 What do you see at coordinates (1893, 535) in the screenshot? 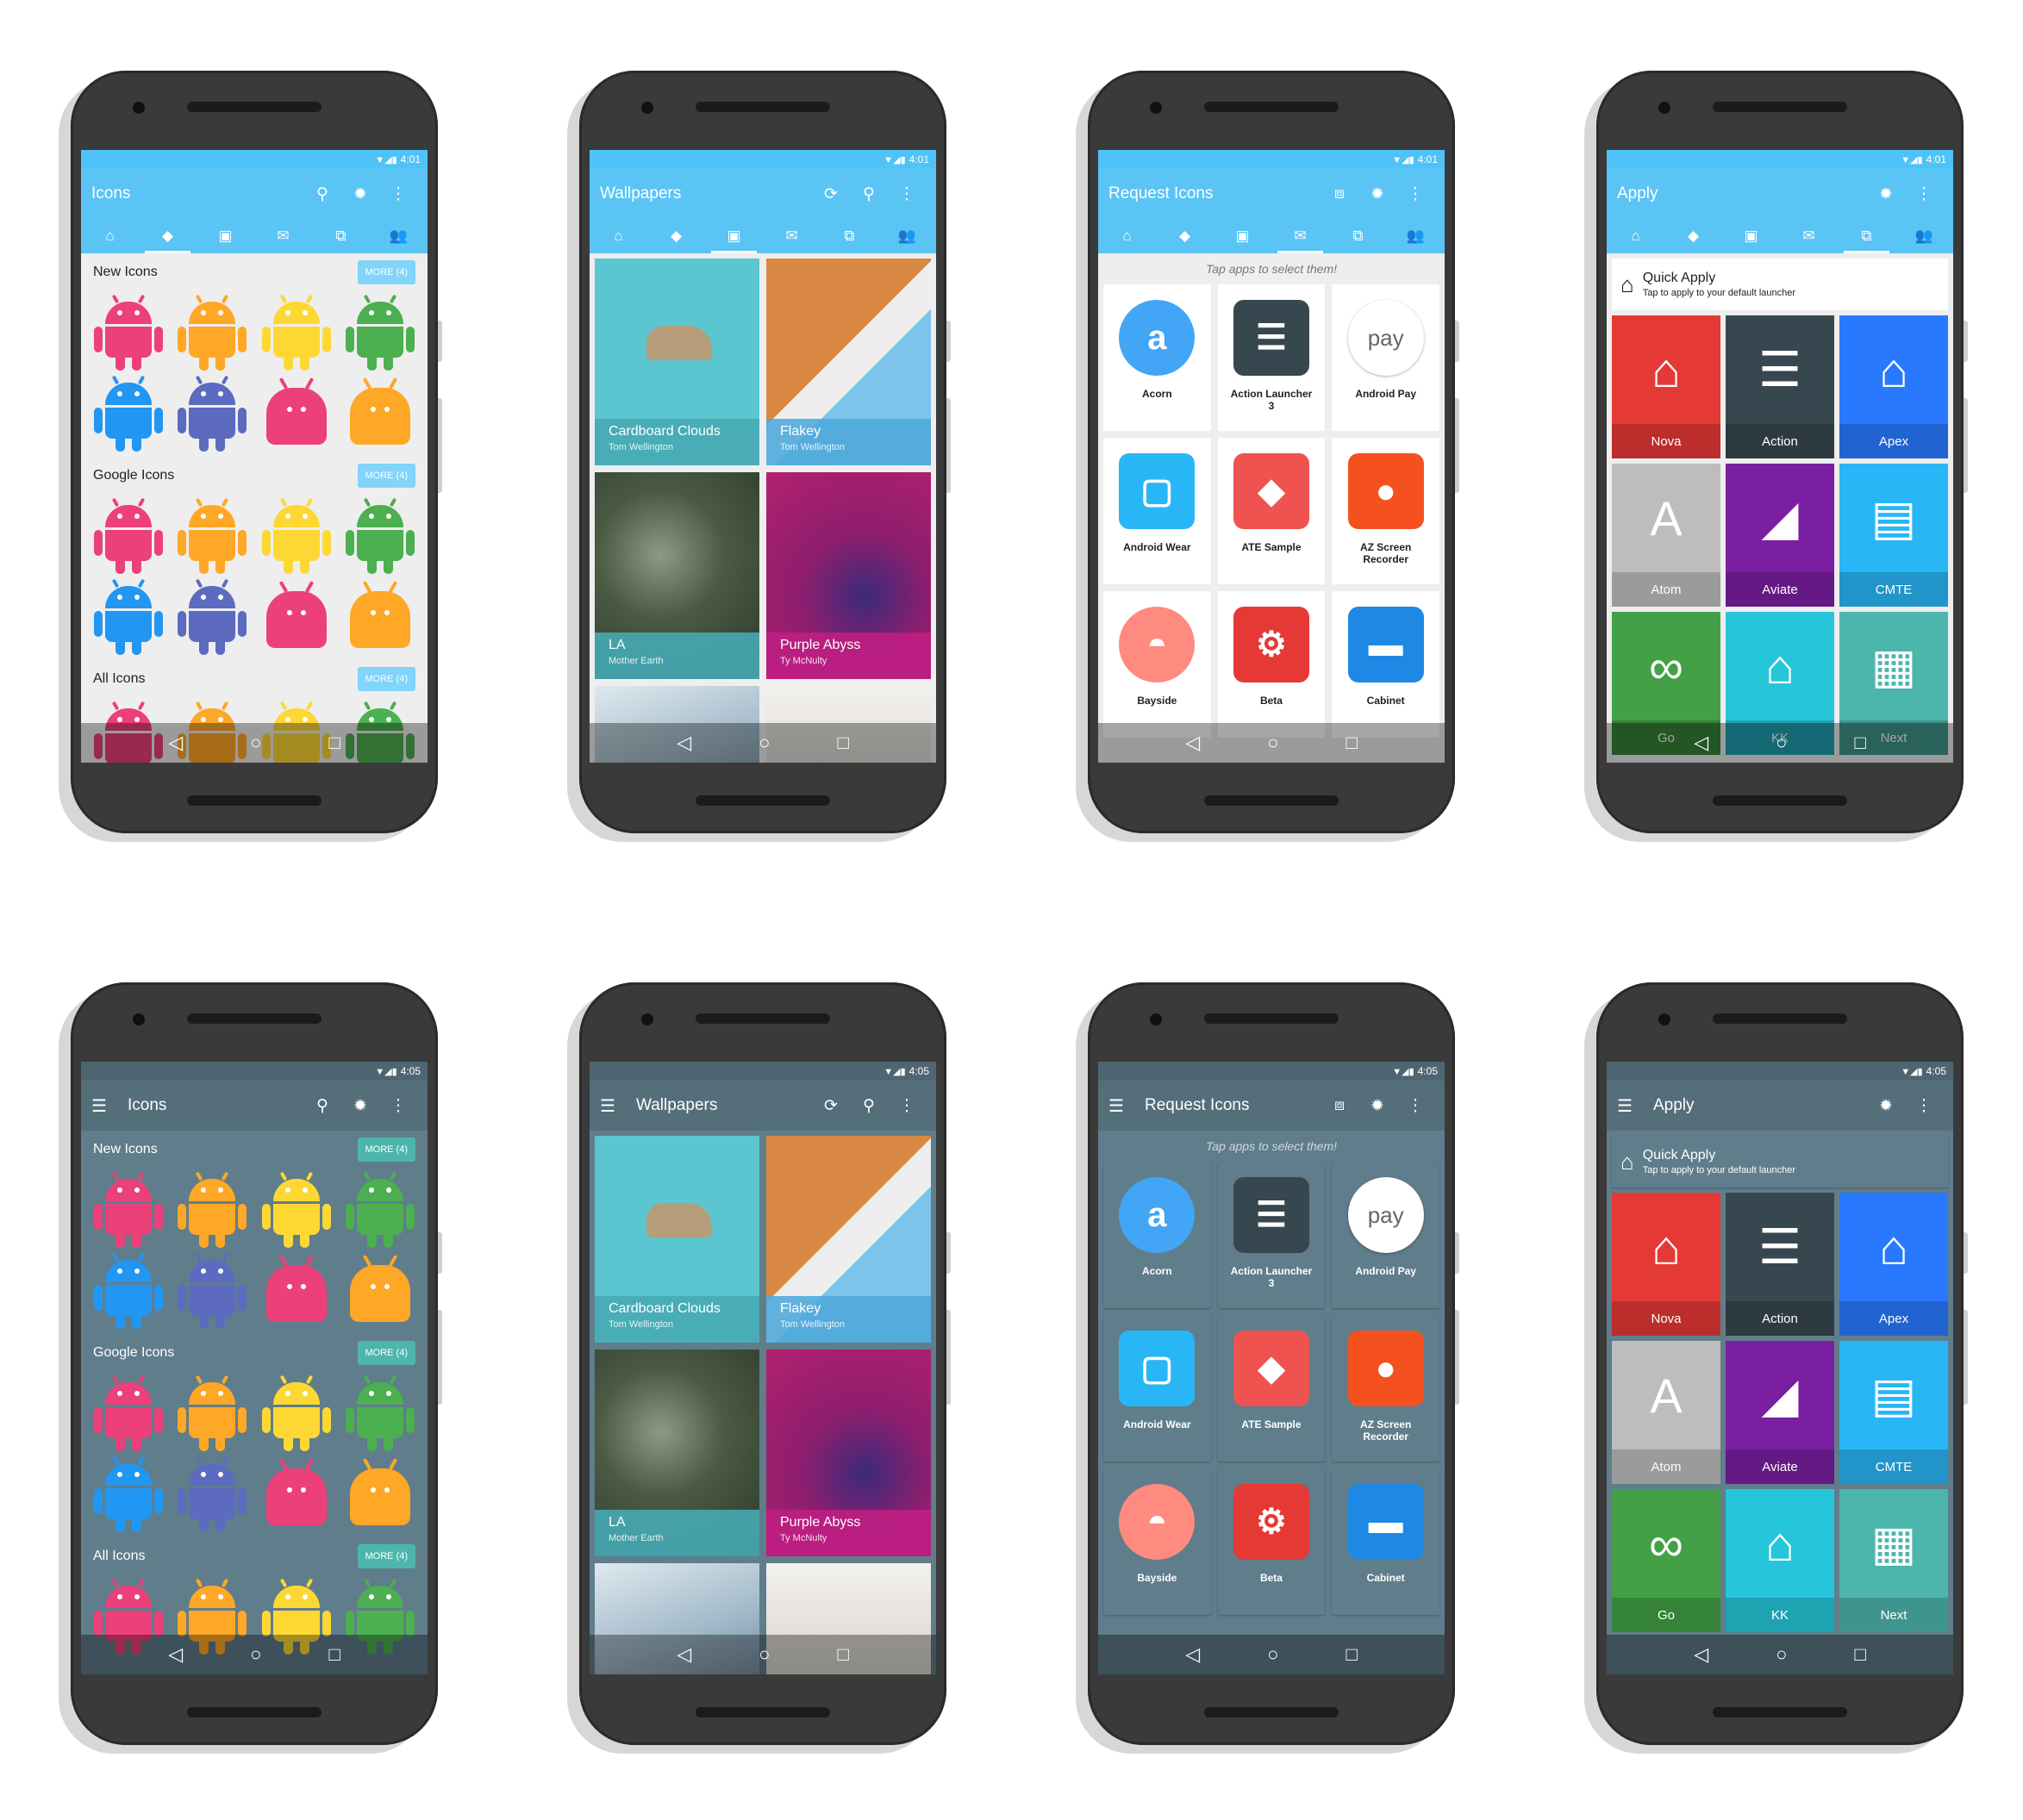
I see `launcher-tile: ▤ CMTE` at bounding box center [1893, 535].